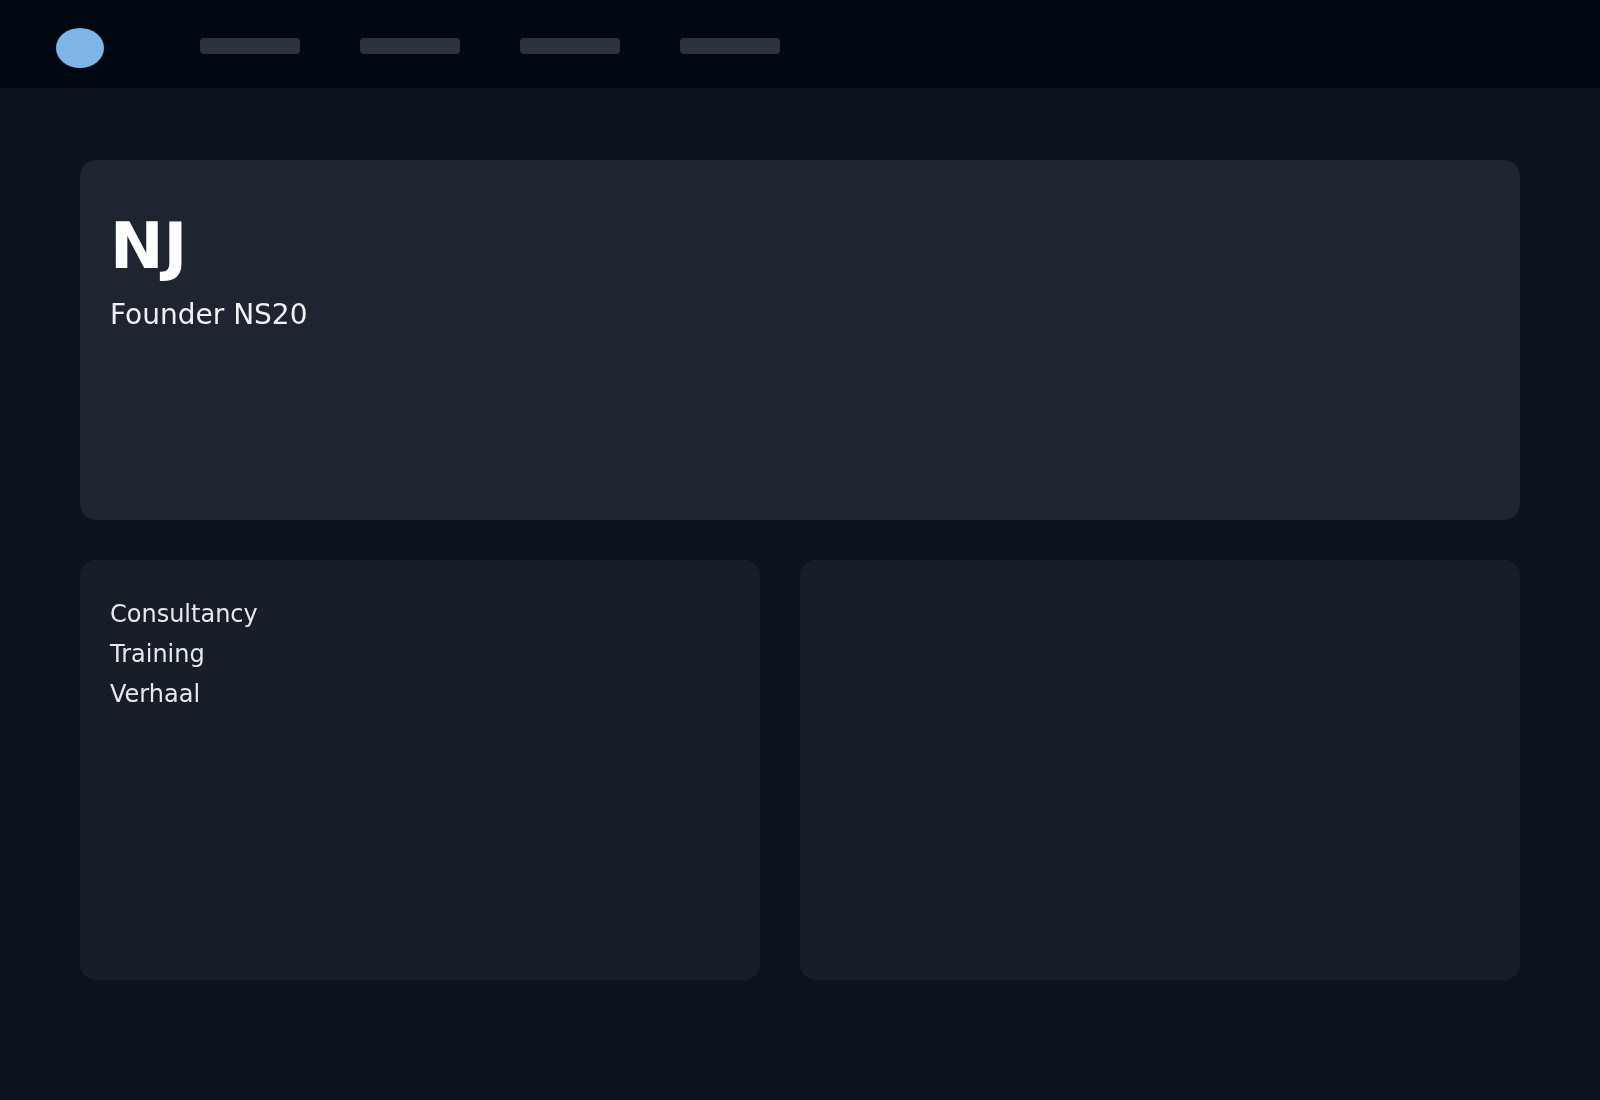 The height and width of the screenshot is (1100, 1600). Describe the element at coordinates (149, 246) in the screenshot. I see `hero-title: NJ` at that location.